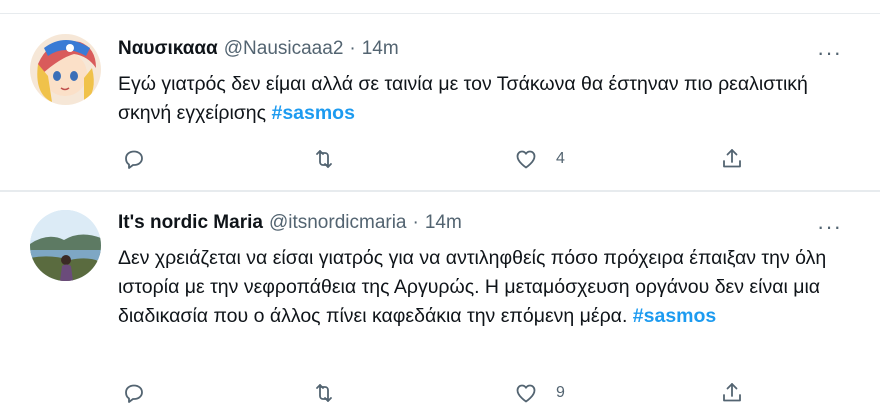  What do you see at coordinates (438, 392) in the screenshot?
I see `tweet-actions: 9` at bounding box center [438, 392].